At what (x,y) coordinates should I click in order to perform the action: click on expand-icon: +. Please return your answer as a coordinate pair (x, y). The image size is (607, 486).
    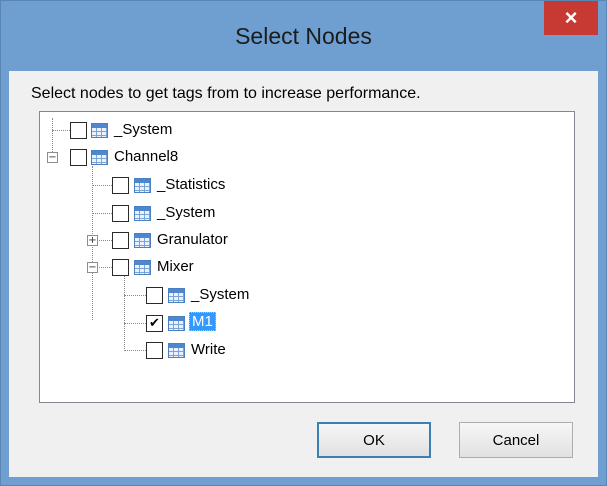
    Looking at the image, I should click on (92, 240).